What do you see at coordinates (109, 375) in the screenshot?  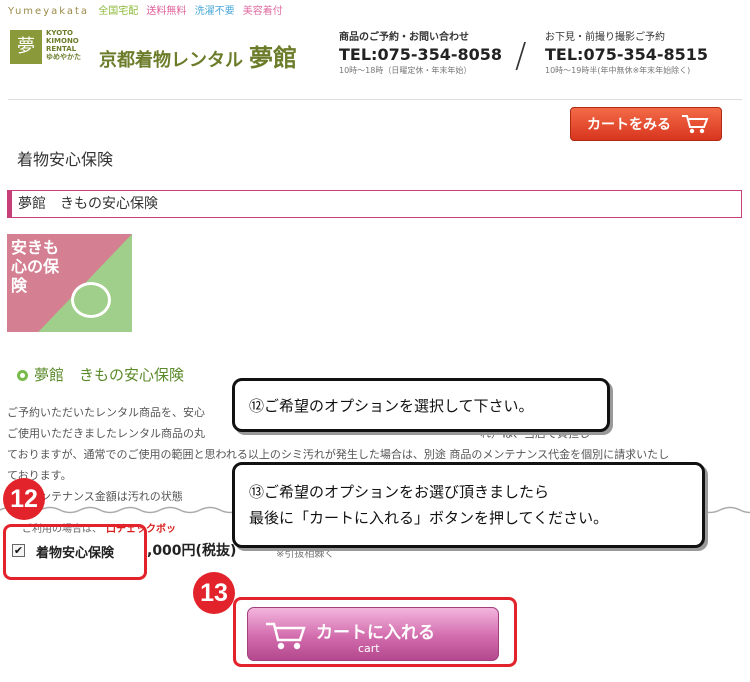 I see `sub-heading-text: 夢館 きもの安心保険` at bounding box center [109, 375].